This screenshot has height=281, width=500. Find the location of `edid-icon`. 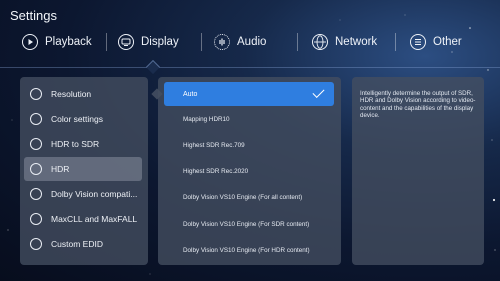

edid-icon is located at coordinates (36, 244).